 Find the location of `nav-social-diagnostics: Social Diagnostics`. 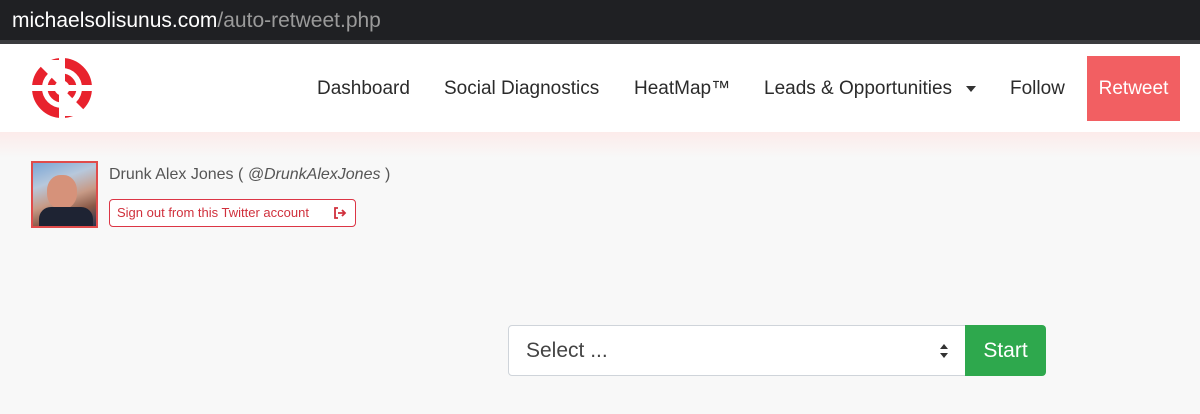

nav-social-diagnostics: Social Diagnostics is located at coordinates (521, 89).